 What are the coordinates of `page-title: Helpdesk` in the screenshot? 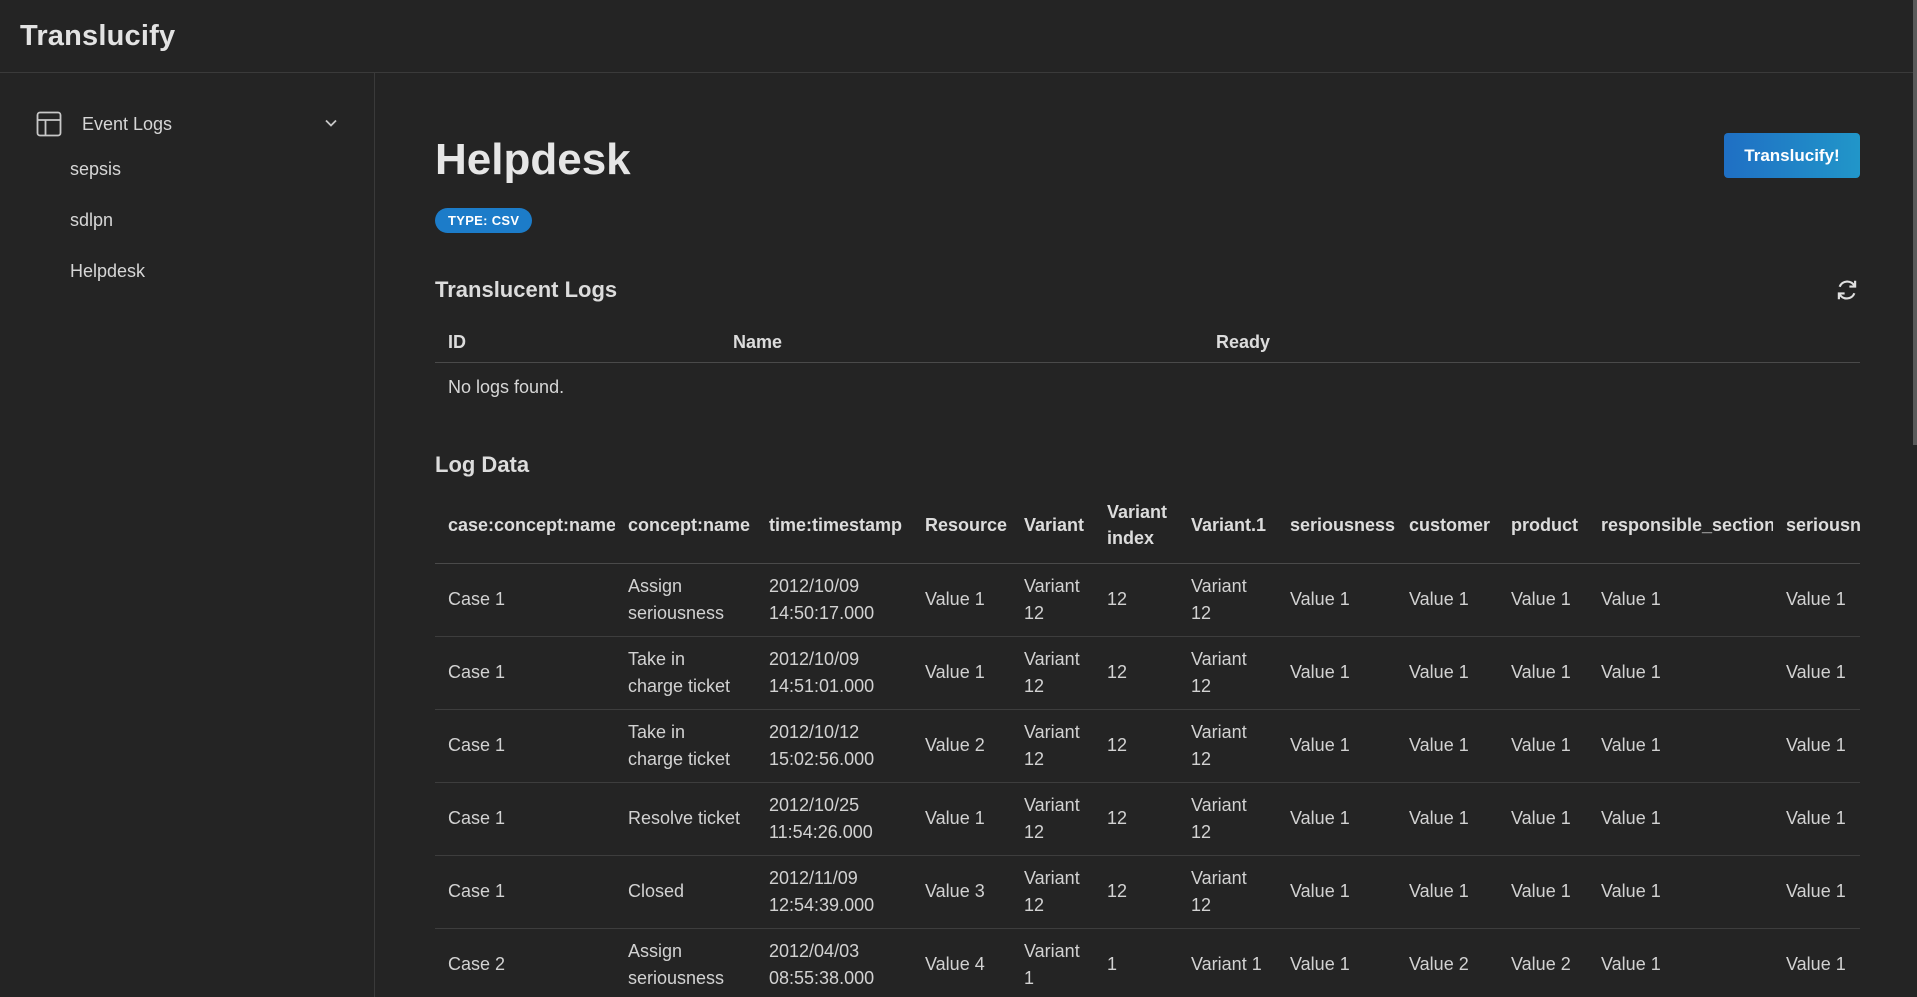 It's located at (533, 159).